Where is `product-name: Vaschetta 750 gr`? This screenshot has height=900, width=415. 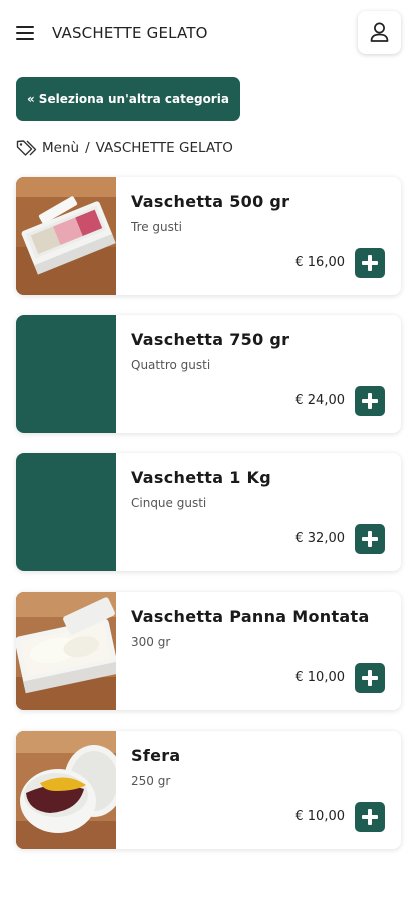 product-name: Vaschetta 750 gr is located at coordinates (210, 339).